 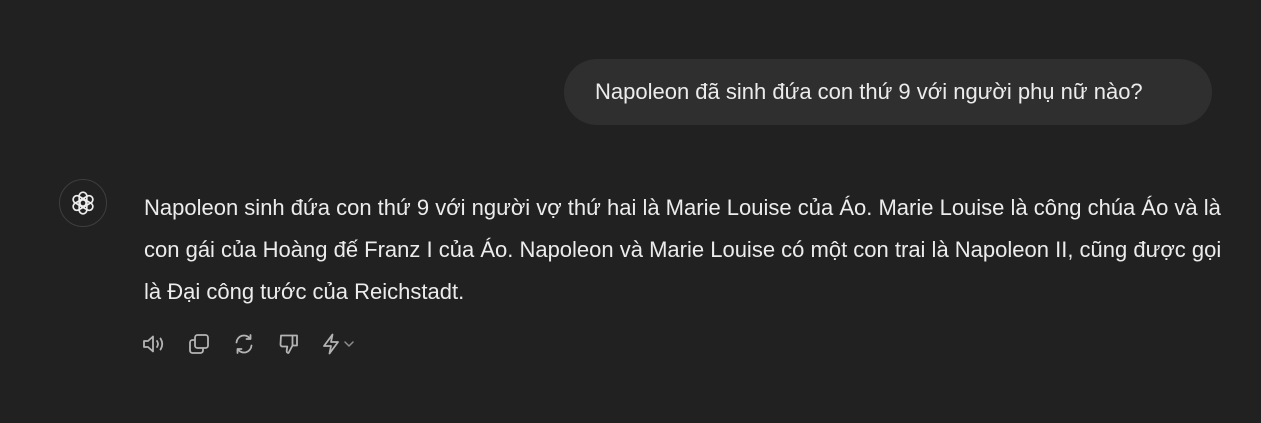 I want to click on speaker-icon, so click(x=153, y=344).